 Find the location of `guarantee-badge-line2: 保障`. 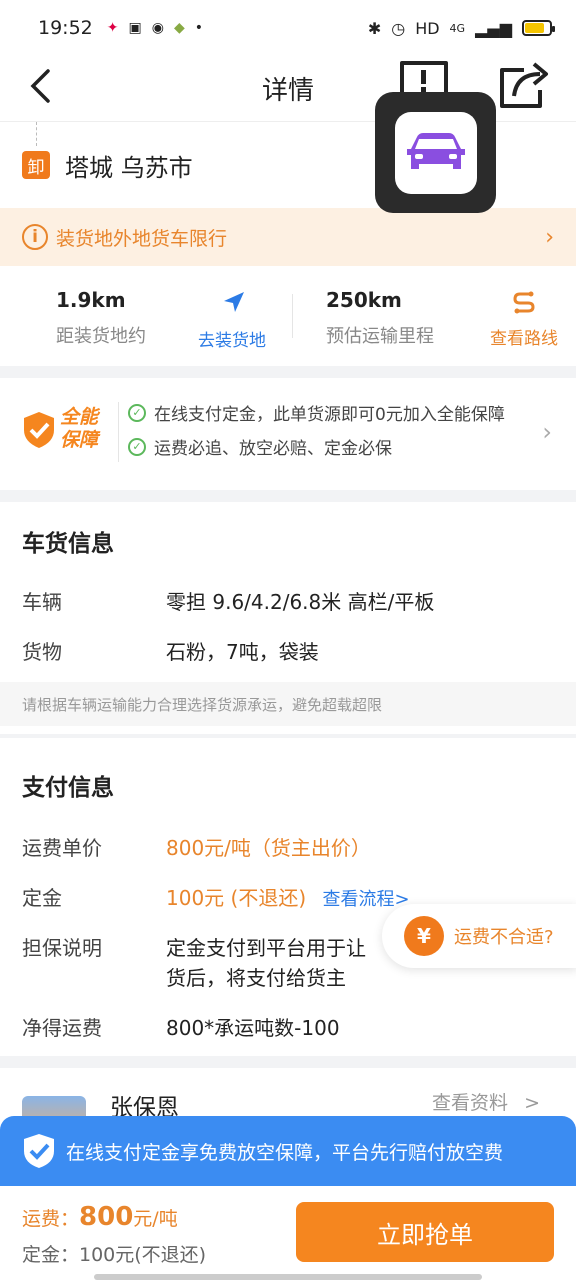

guarantee-badge-line2: 保障 is located at coordinates (79, 440).